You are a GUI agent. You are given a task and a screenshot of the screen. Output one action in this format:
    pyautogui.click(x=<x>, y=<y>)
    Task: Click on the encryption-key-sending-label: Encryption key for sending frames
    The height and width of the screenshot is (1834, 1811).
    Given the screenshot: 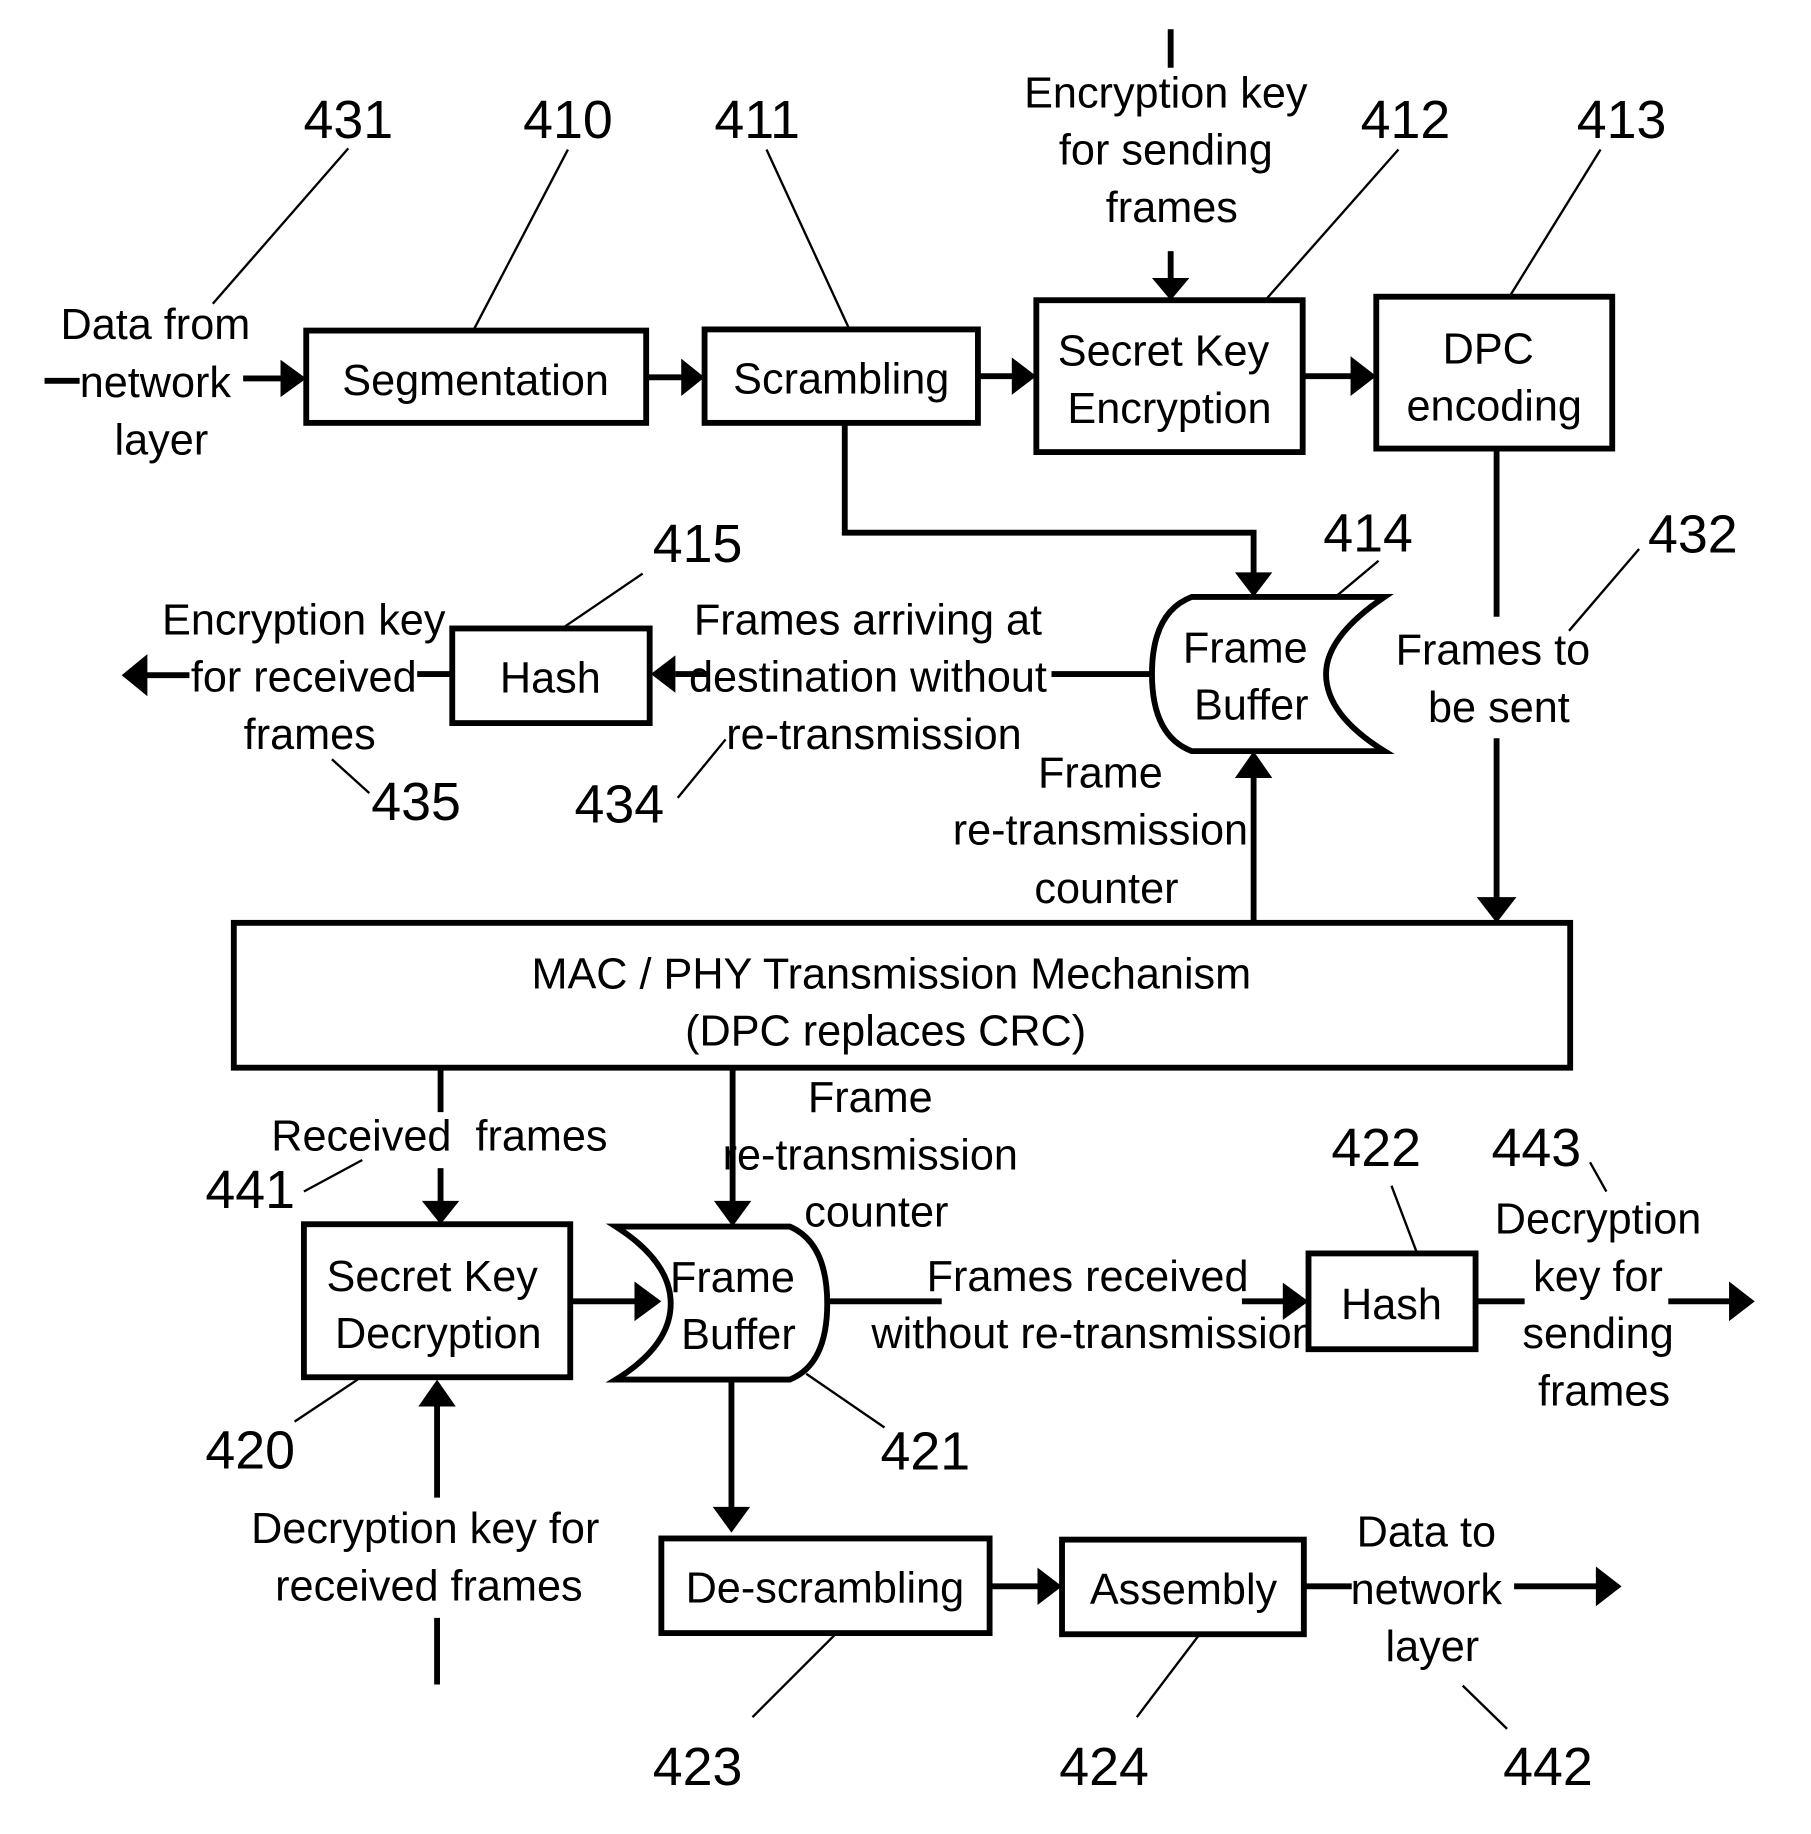 What is the action you would take?
    pyautogui.click(x=1171, y=150)
    